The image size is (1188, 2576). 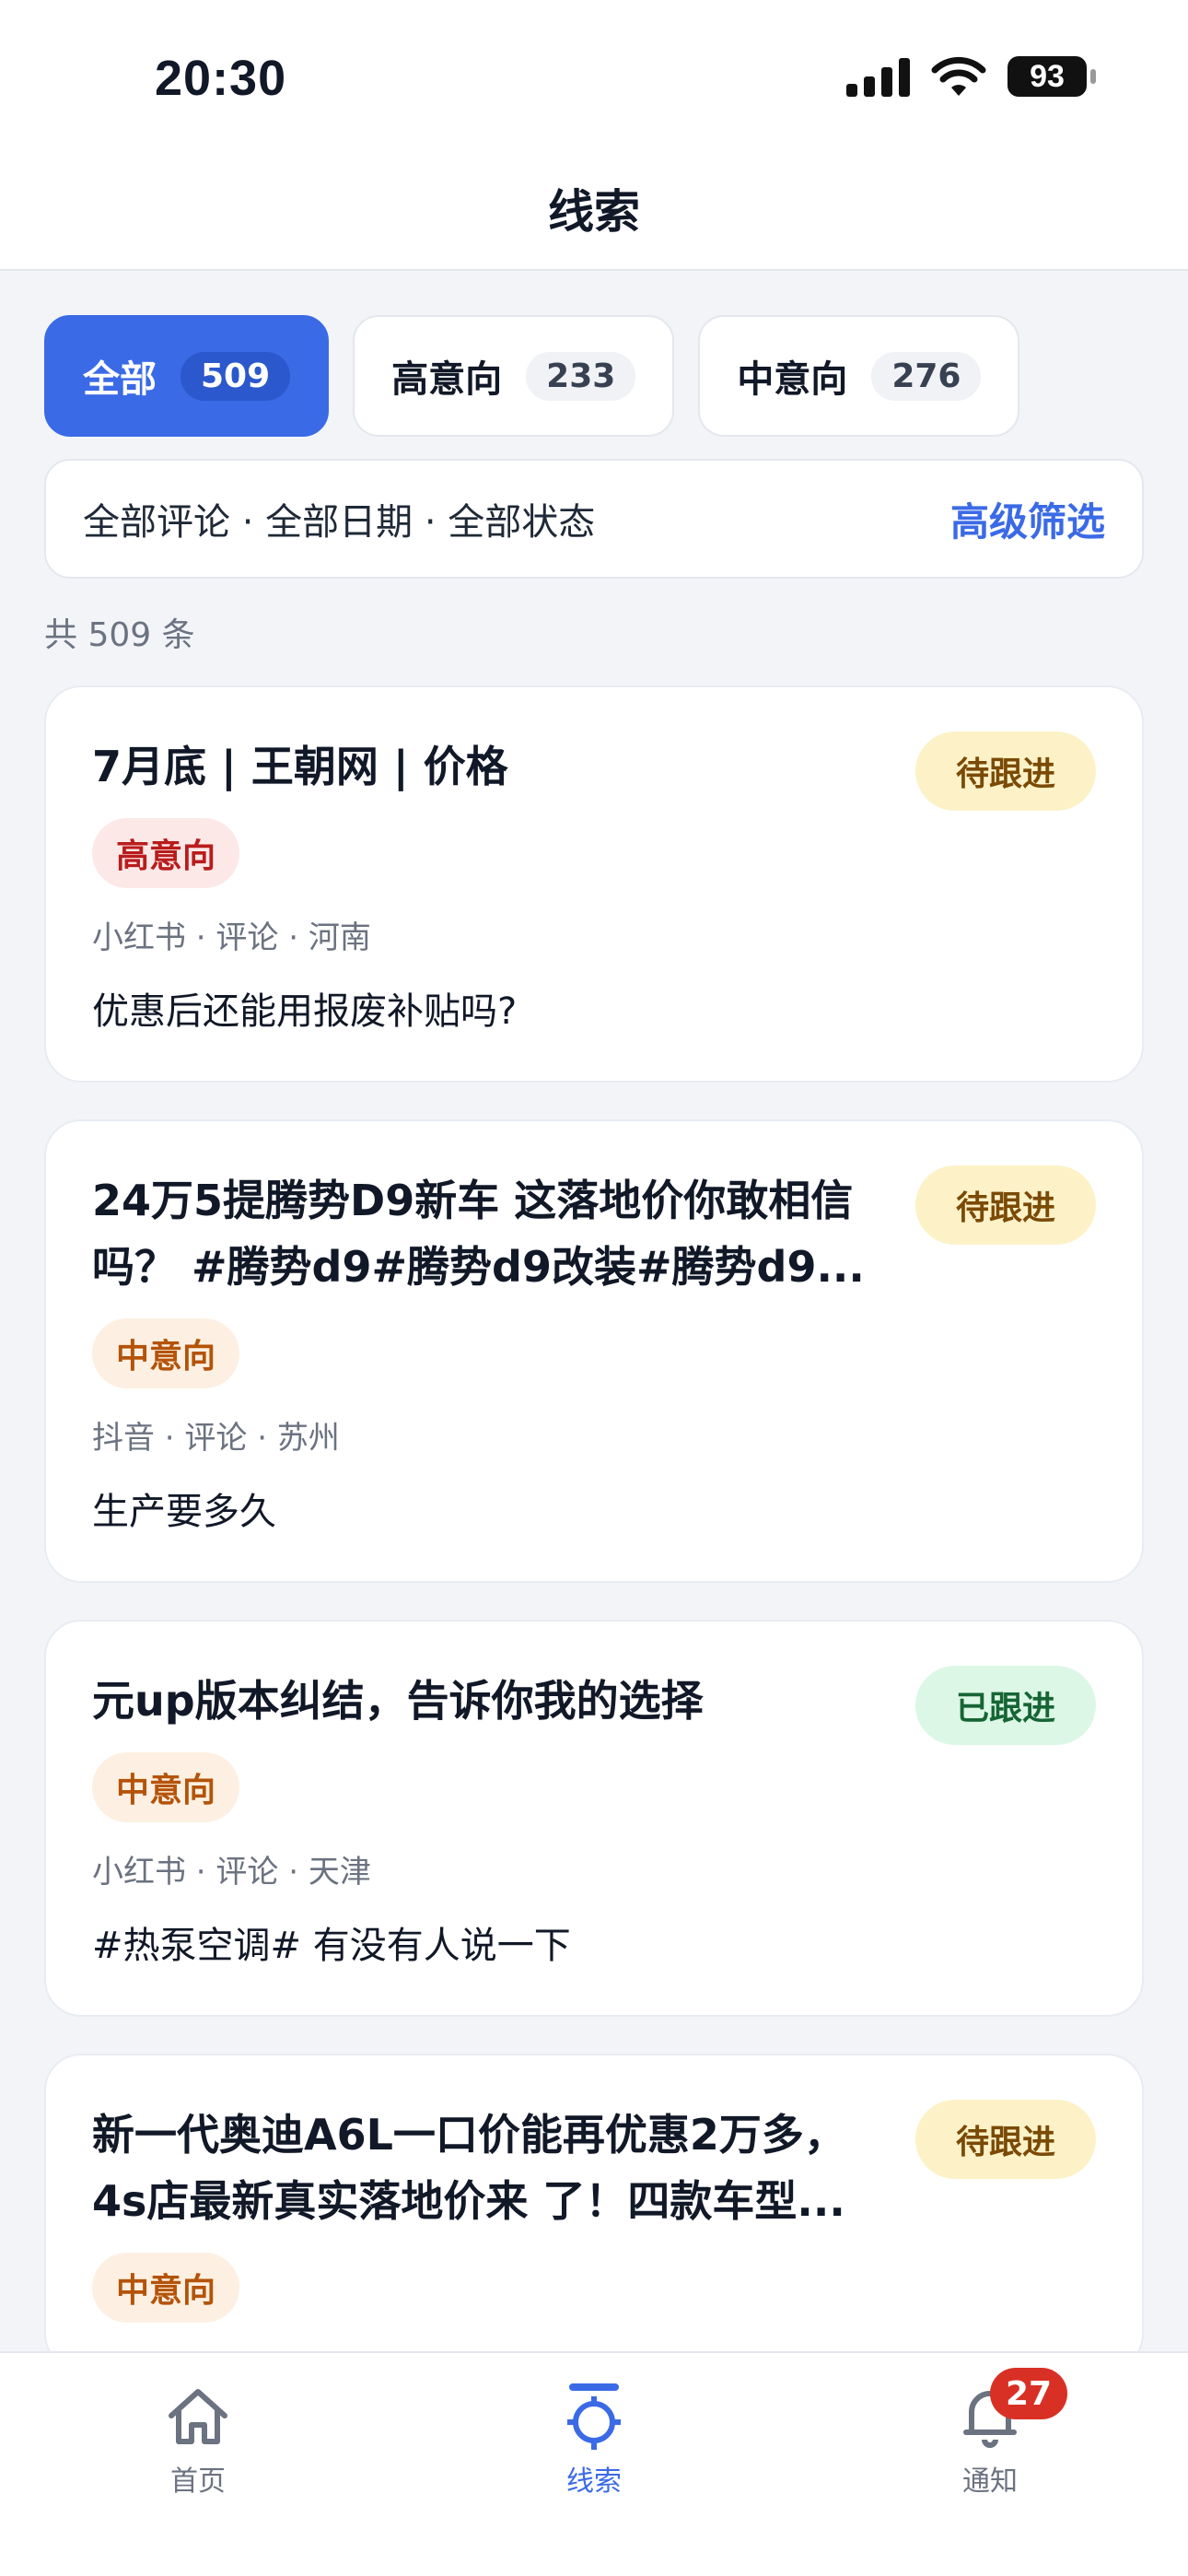 I want to click on page-title: 线索, so click(x=594, y=212).